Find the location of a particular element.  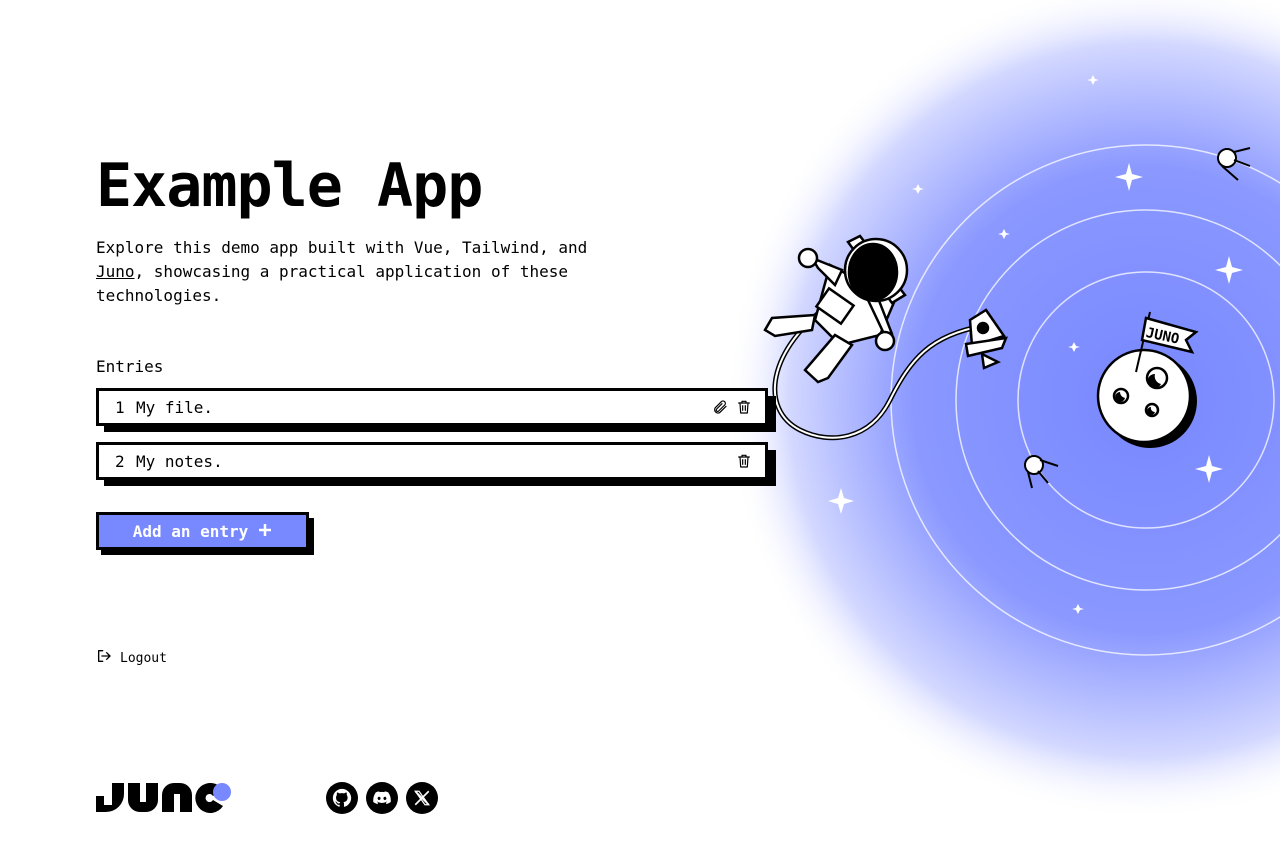

x-icon is located at coordinates (422, 798).